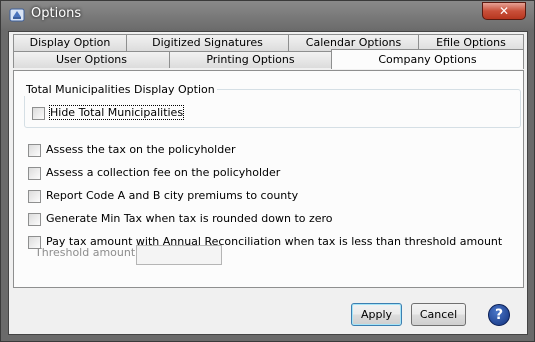  I want to click on help-button: ?, so click(499, 315).